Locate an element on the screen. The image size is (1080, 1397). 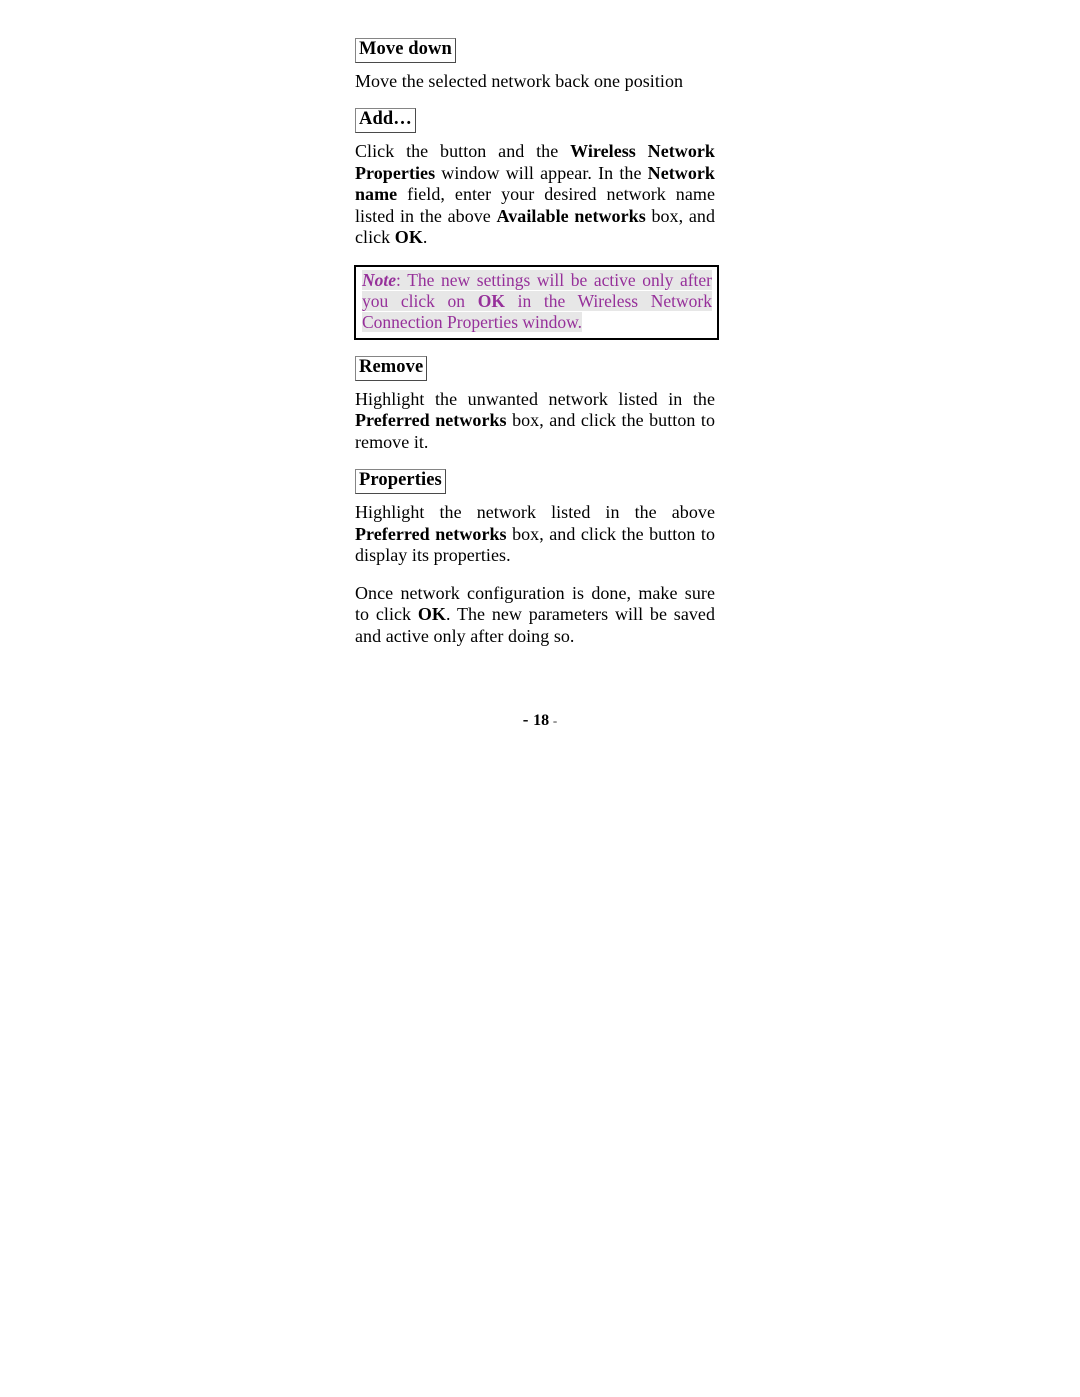
run-text: Click the button and the is located at coordinates (463, 151).